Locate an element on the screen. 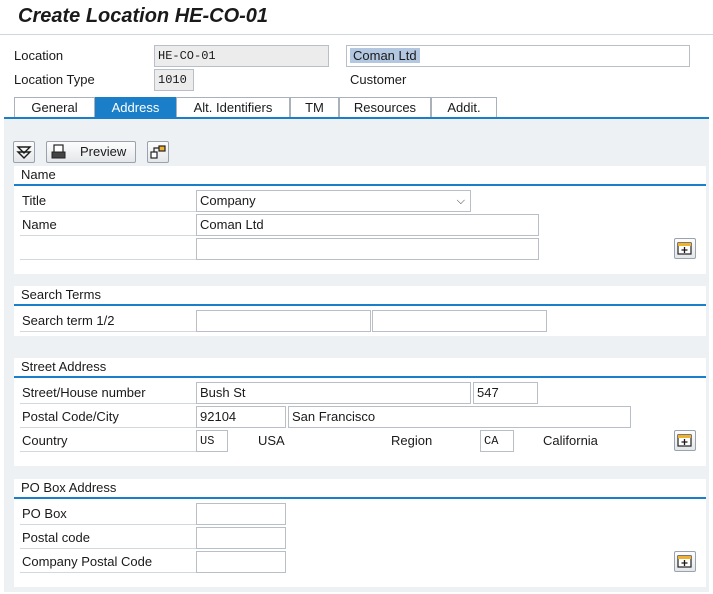 Image resolution: width=713 pixels, height=594 pixels. location-type-label: Location Type is located at coordinates (54, 79).